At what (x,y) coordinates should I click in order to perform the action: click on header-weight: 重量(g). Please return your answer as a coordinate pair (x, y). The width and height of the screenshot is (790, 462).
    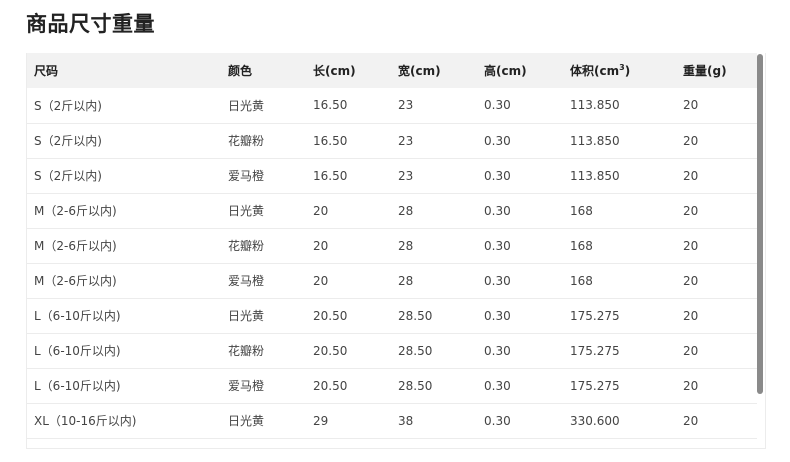
    Looking at the image, I should click on (705, 71).